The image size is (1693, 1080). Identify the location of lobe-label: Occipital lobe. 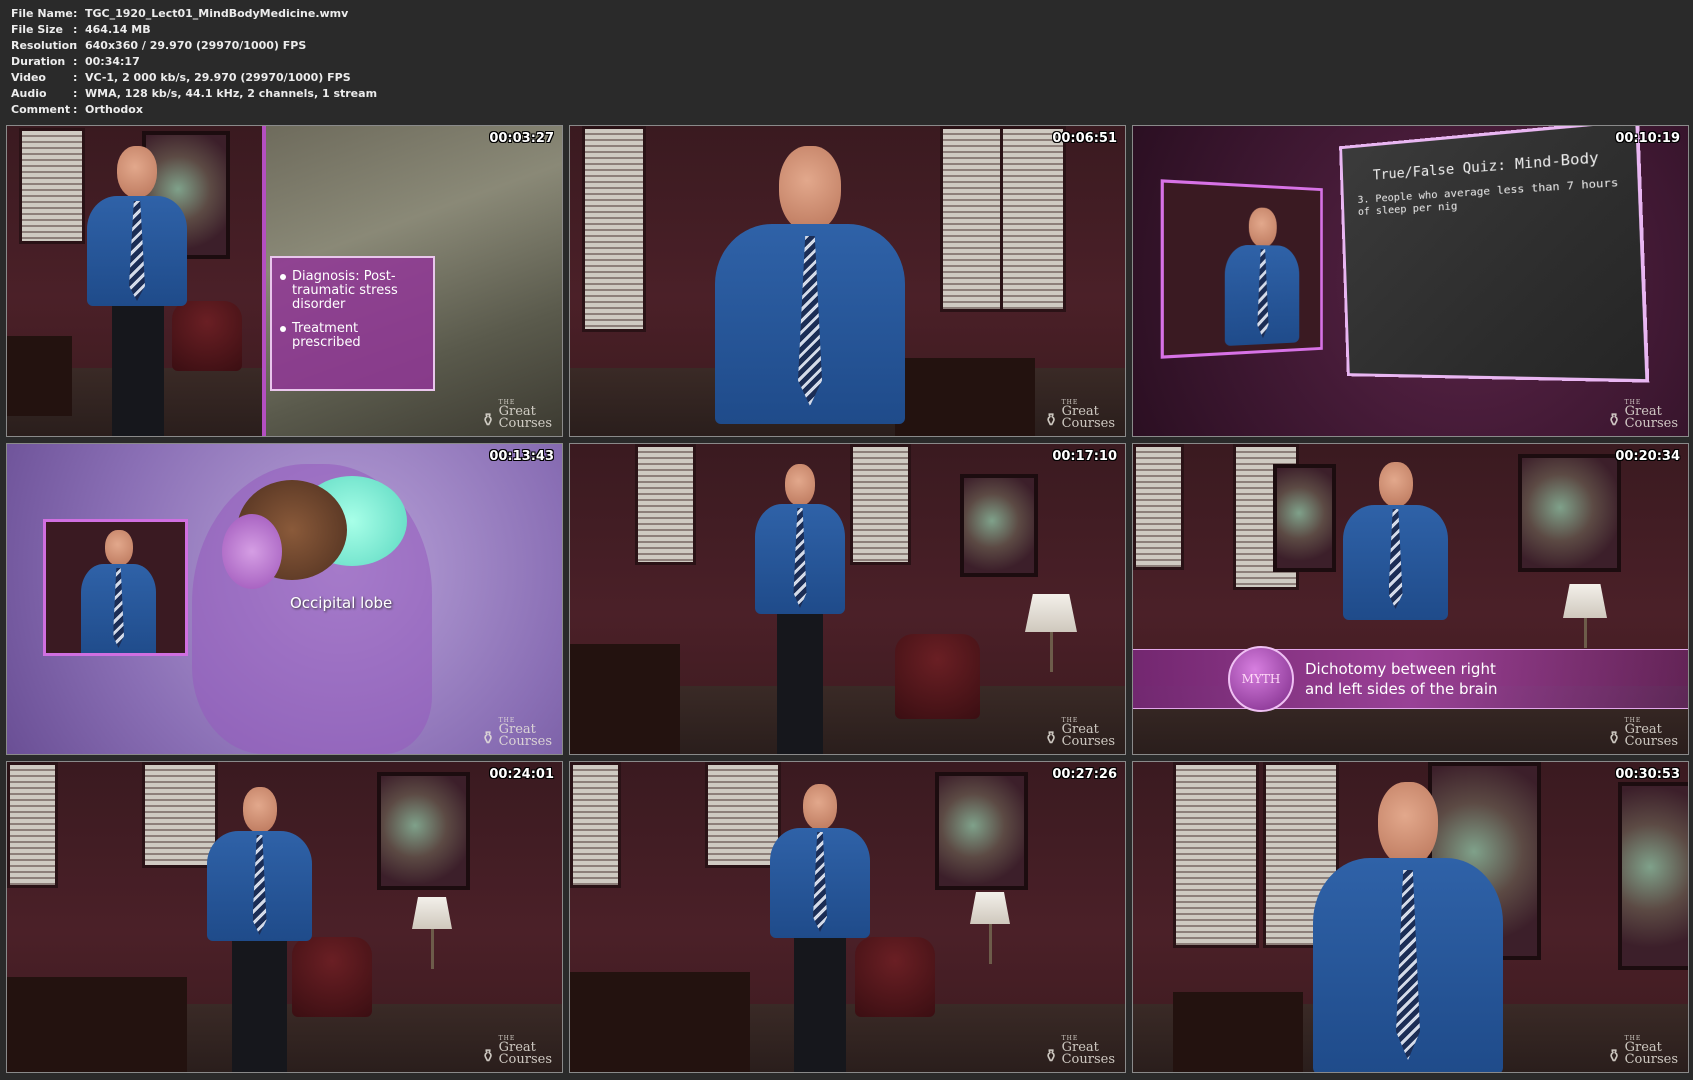
(341, 603).